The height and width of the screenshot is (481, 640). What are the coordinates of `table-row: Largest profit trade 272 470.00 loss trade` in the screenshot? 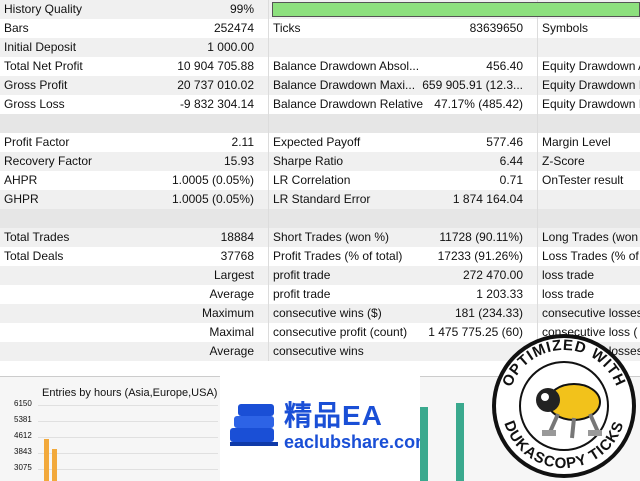 It's located at (320, 275).